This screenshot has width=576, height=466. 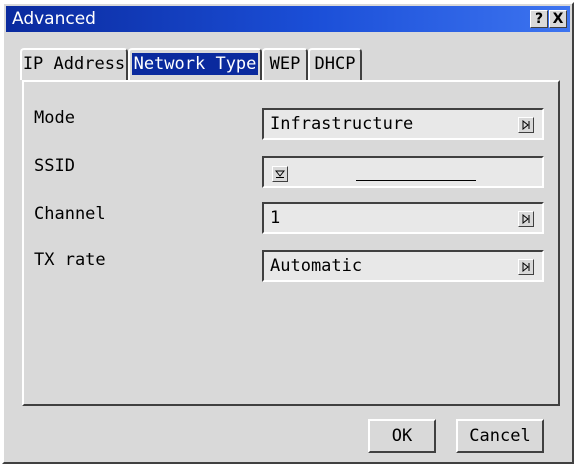 I want to click on cancel-button: Cancel, so click(x=500, y=436).